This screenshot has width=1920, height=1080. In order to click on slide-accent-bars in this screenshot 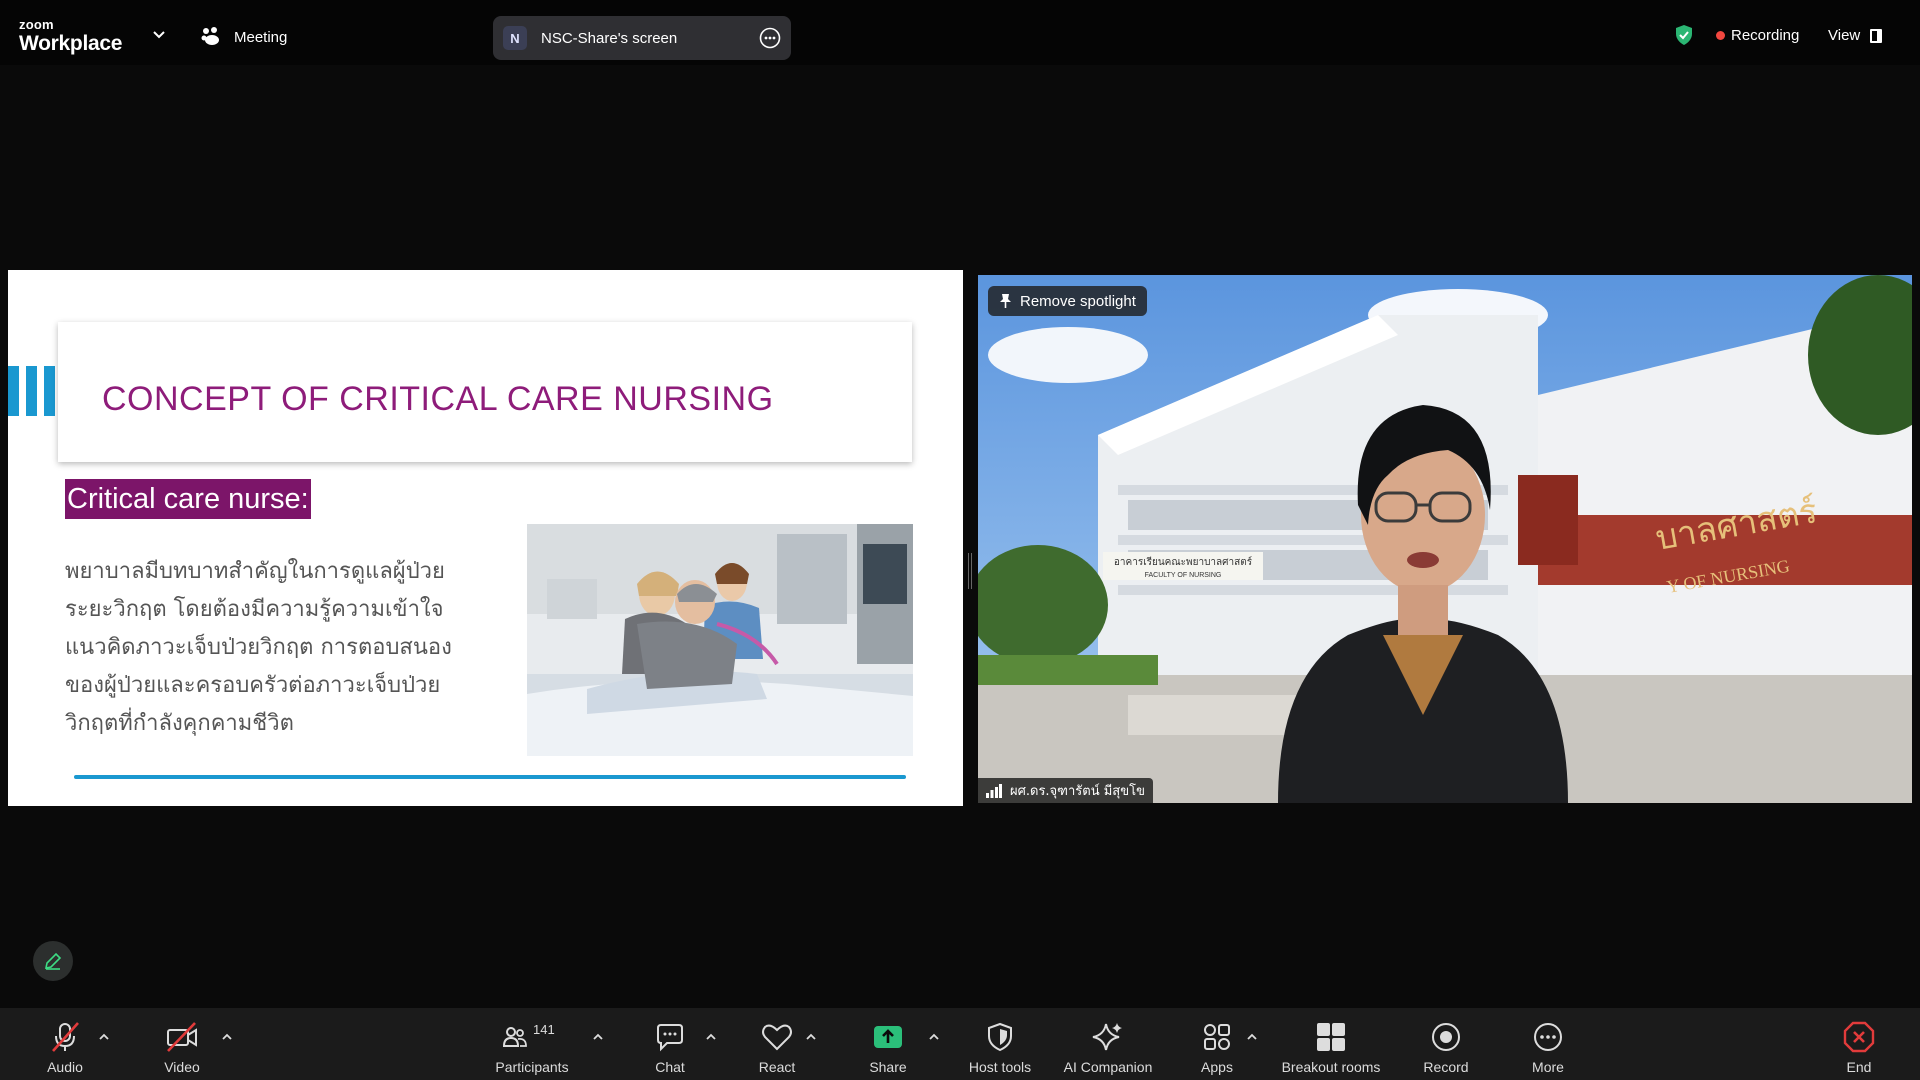, I will do `click(31, 391)`.